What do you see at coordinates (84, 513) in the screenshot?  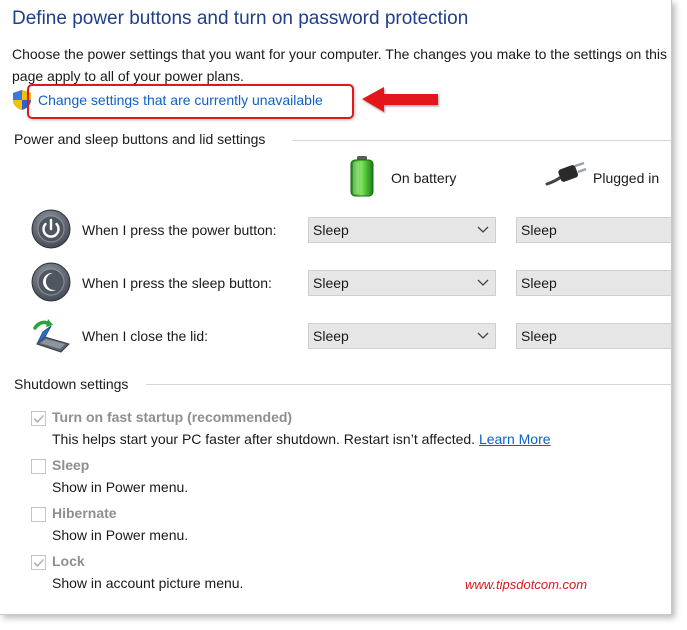 I see `hibernate-title: Hibernate` at bounding box center [84, 513].